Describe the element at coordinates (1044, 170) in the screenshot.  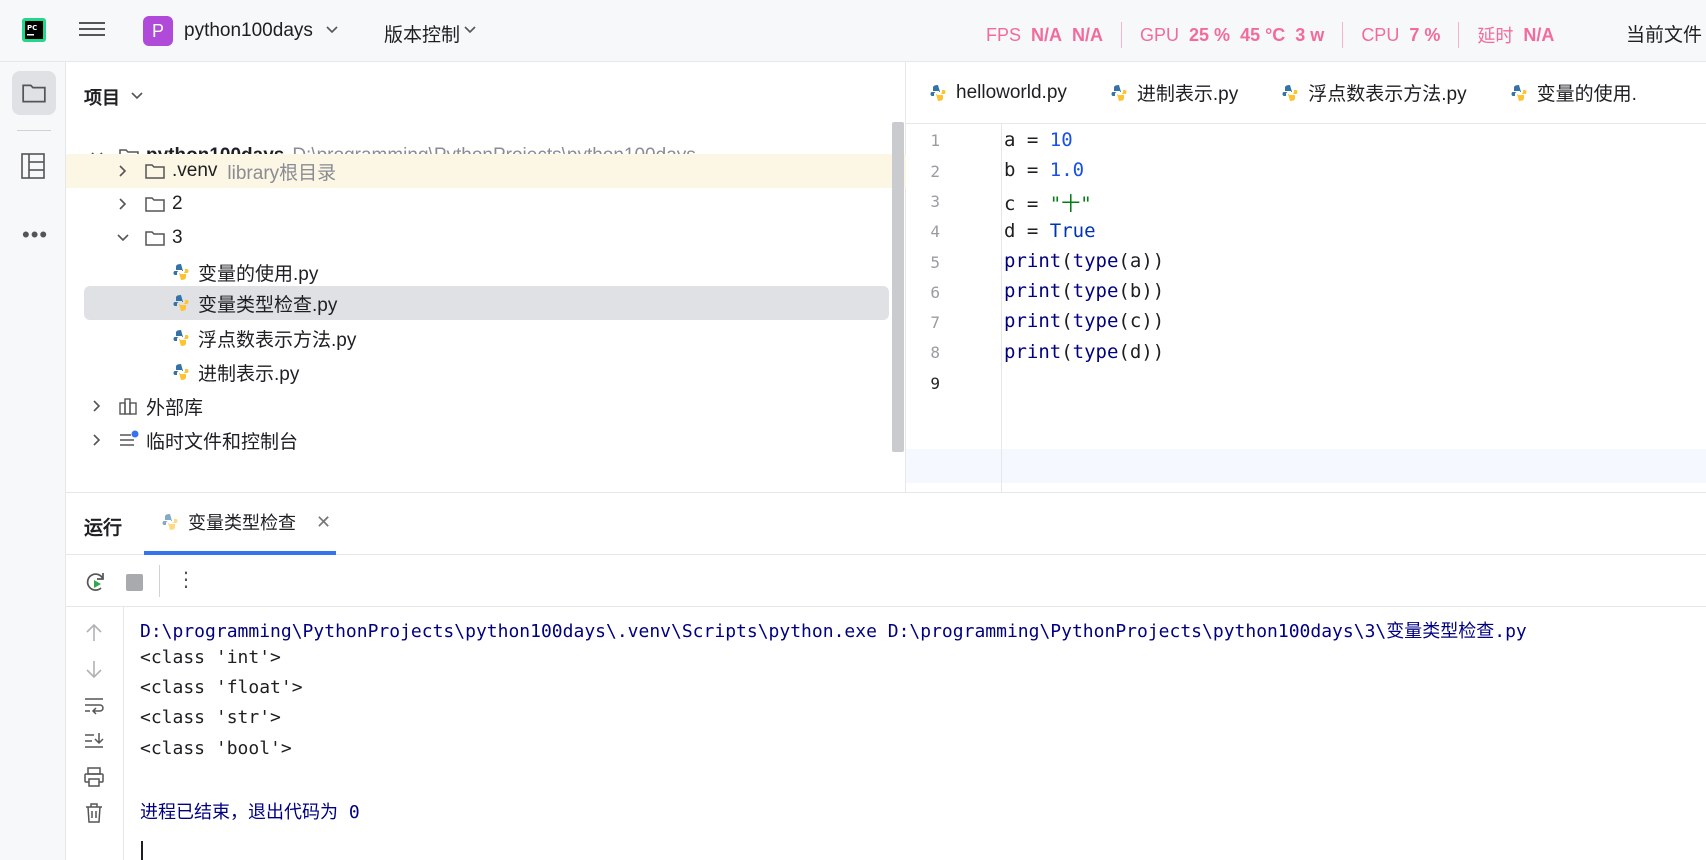
I see `code-line: b = 1.0` at that location.